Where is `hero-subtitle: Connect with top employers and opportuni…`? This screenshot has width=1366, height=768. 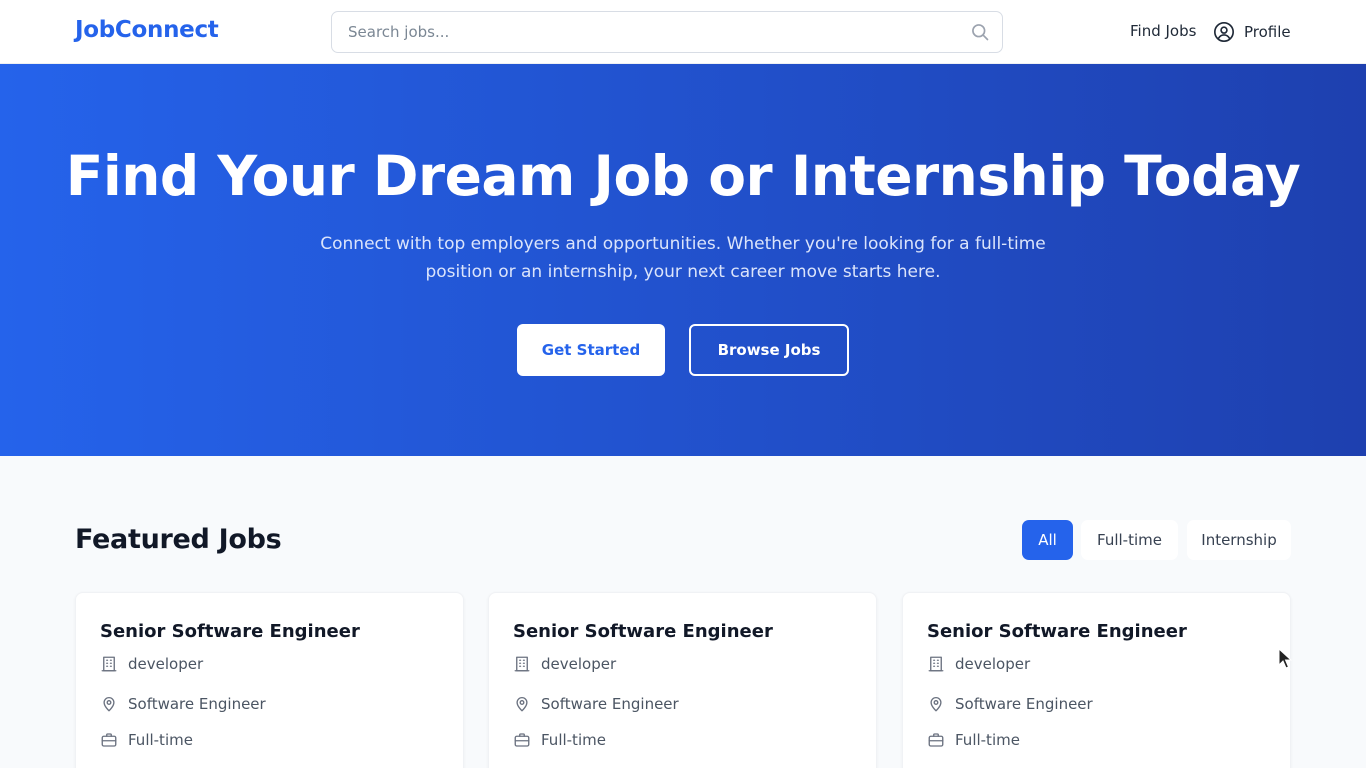
hero-subtitle: Connect with top employers and opportuni… is located at coordinates (683, 258).